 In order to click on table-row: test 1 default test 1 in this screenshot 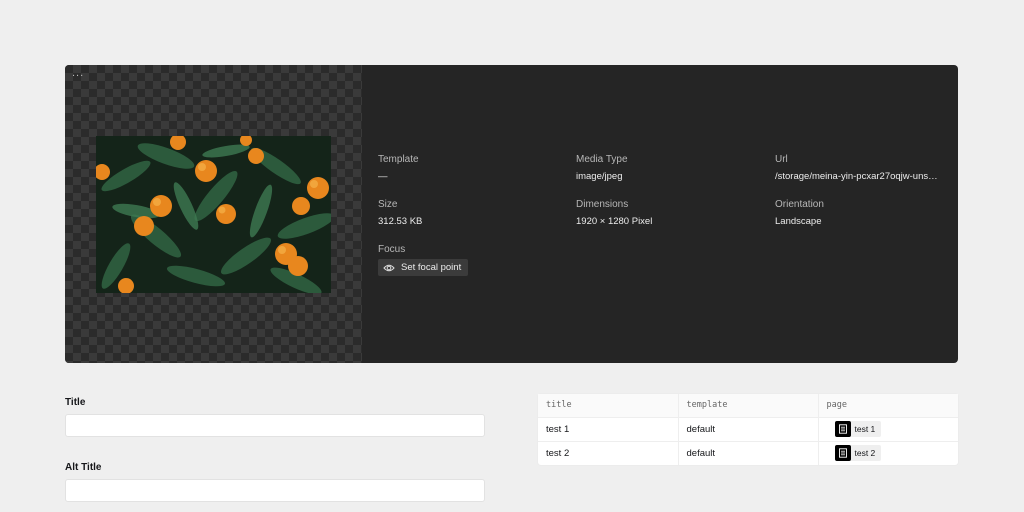, I will do `click(748, 429)`.